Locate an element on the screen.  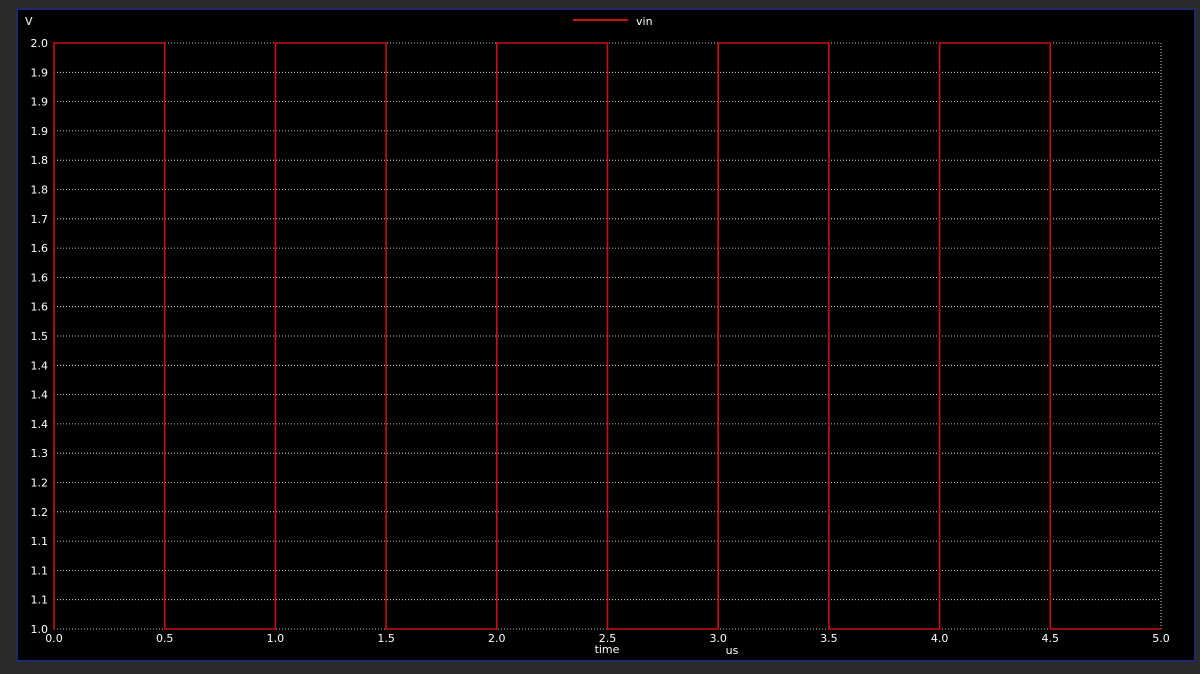
x-tick-label: 1.5 is located at coordinates (386, 638).